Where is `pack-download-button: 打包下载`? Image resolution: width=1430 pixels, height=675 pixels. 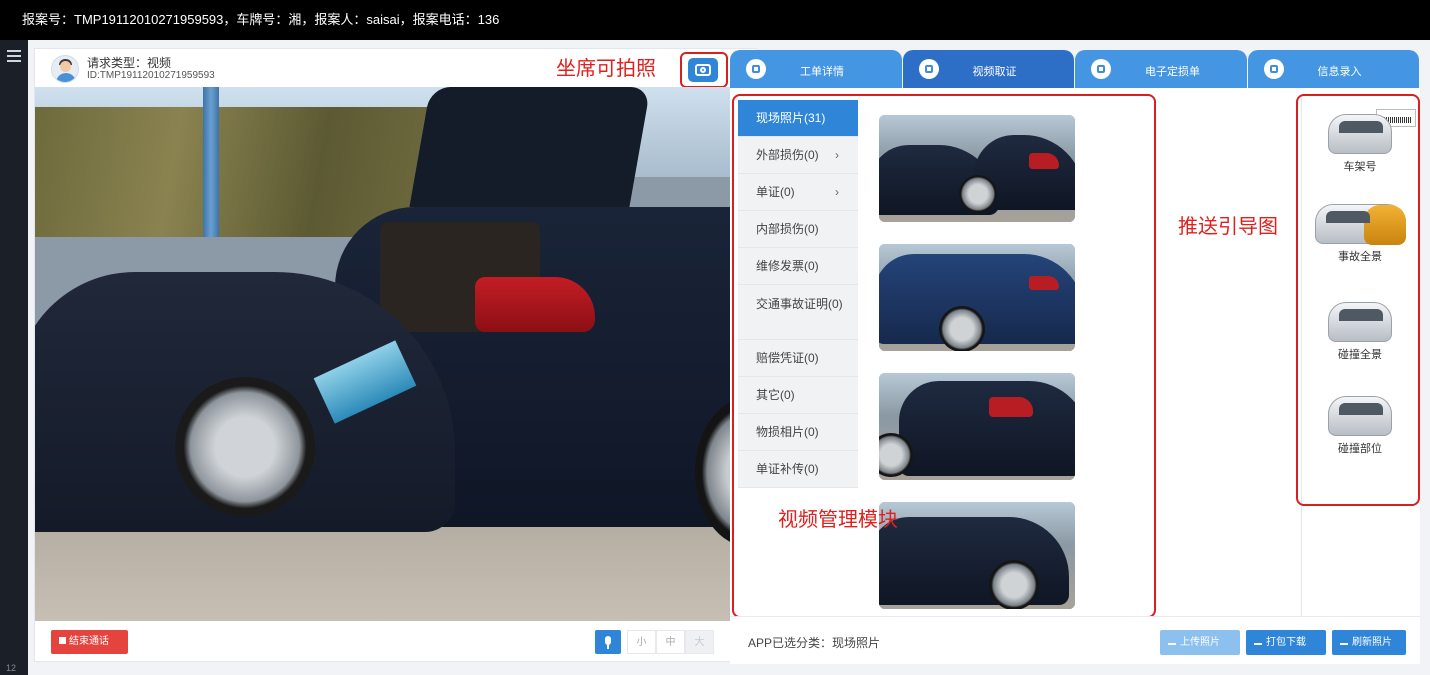
pack-download-button: 打包下载 is located at coordinates (1286, 642).